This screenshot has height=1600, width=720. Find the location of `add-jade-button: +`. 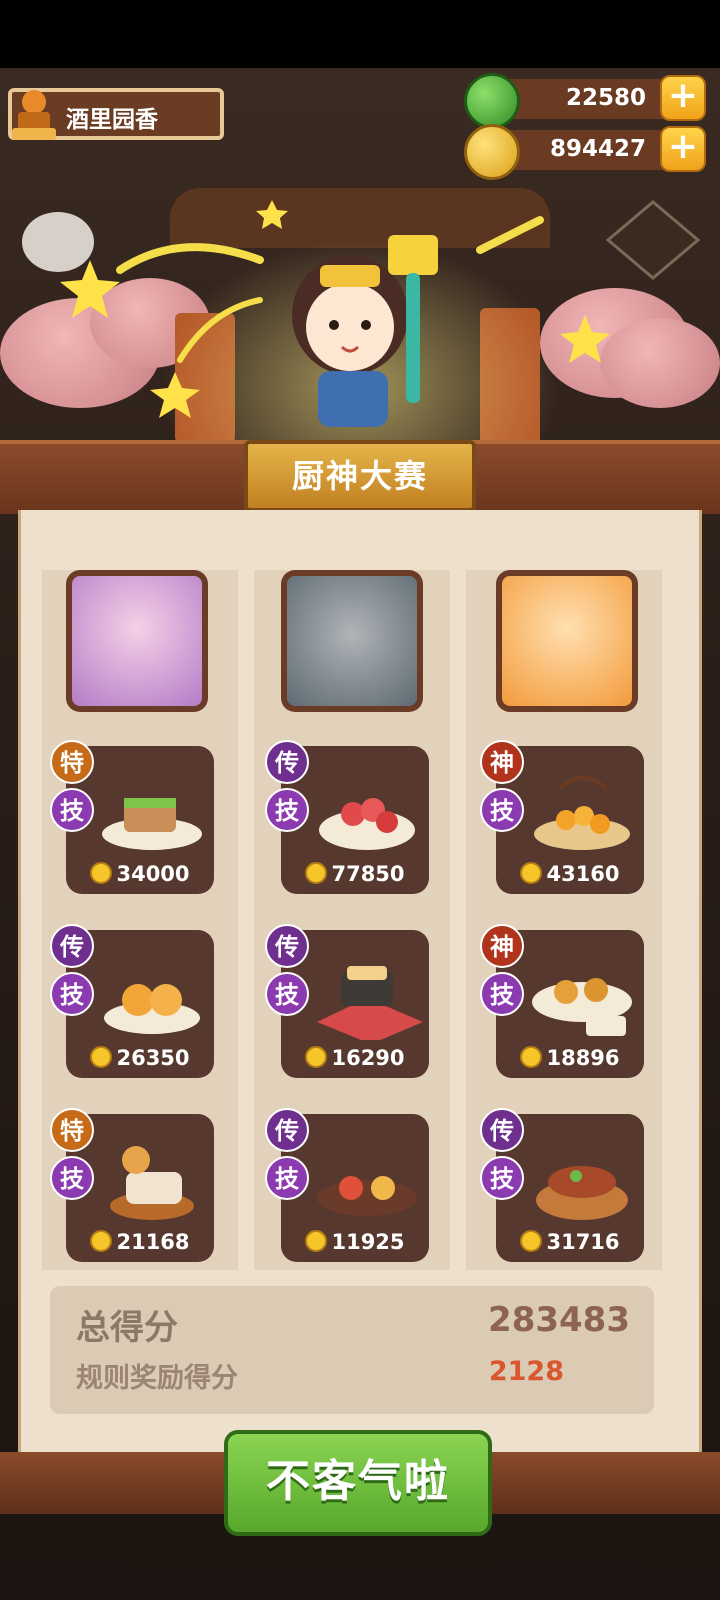

add-jade-button: + is located at coordinates (683, 98).